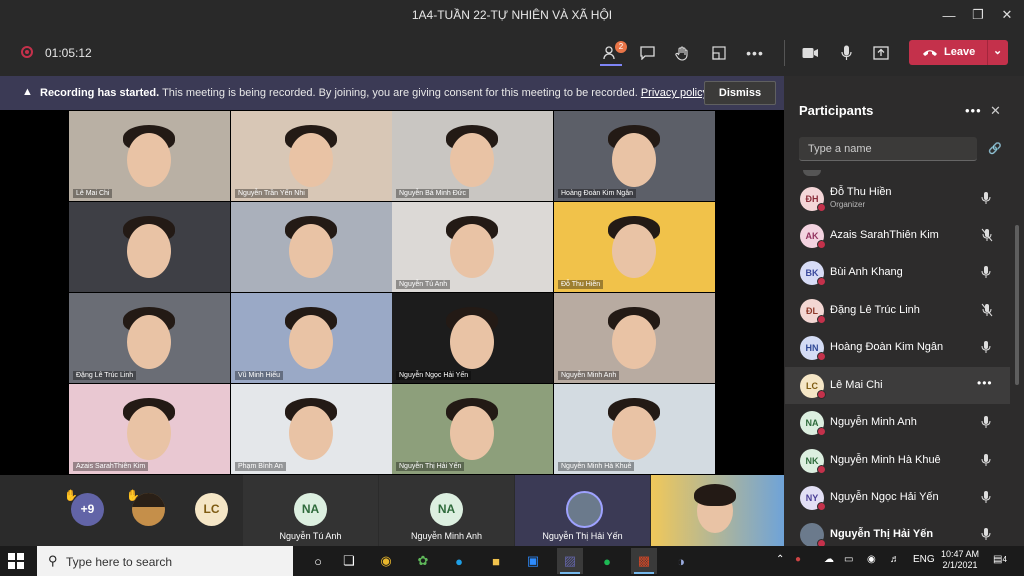 The height and width of the screenshot is (576, 1024). Describe the element at coordinates (148, 510) in the screenshot. I see `hand-raised-tile: ✋` at that location.